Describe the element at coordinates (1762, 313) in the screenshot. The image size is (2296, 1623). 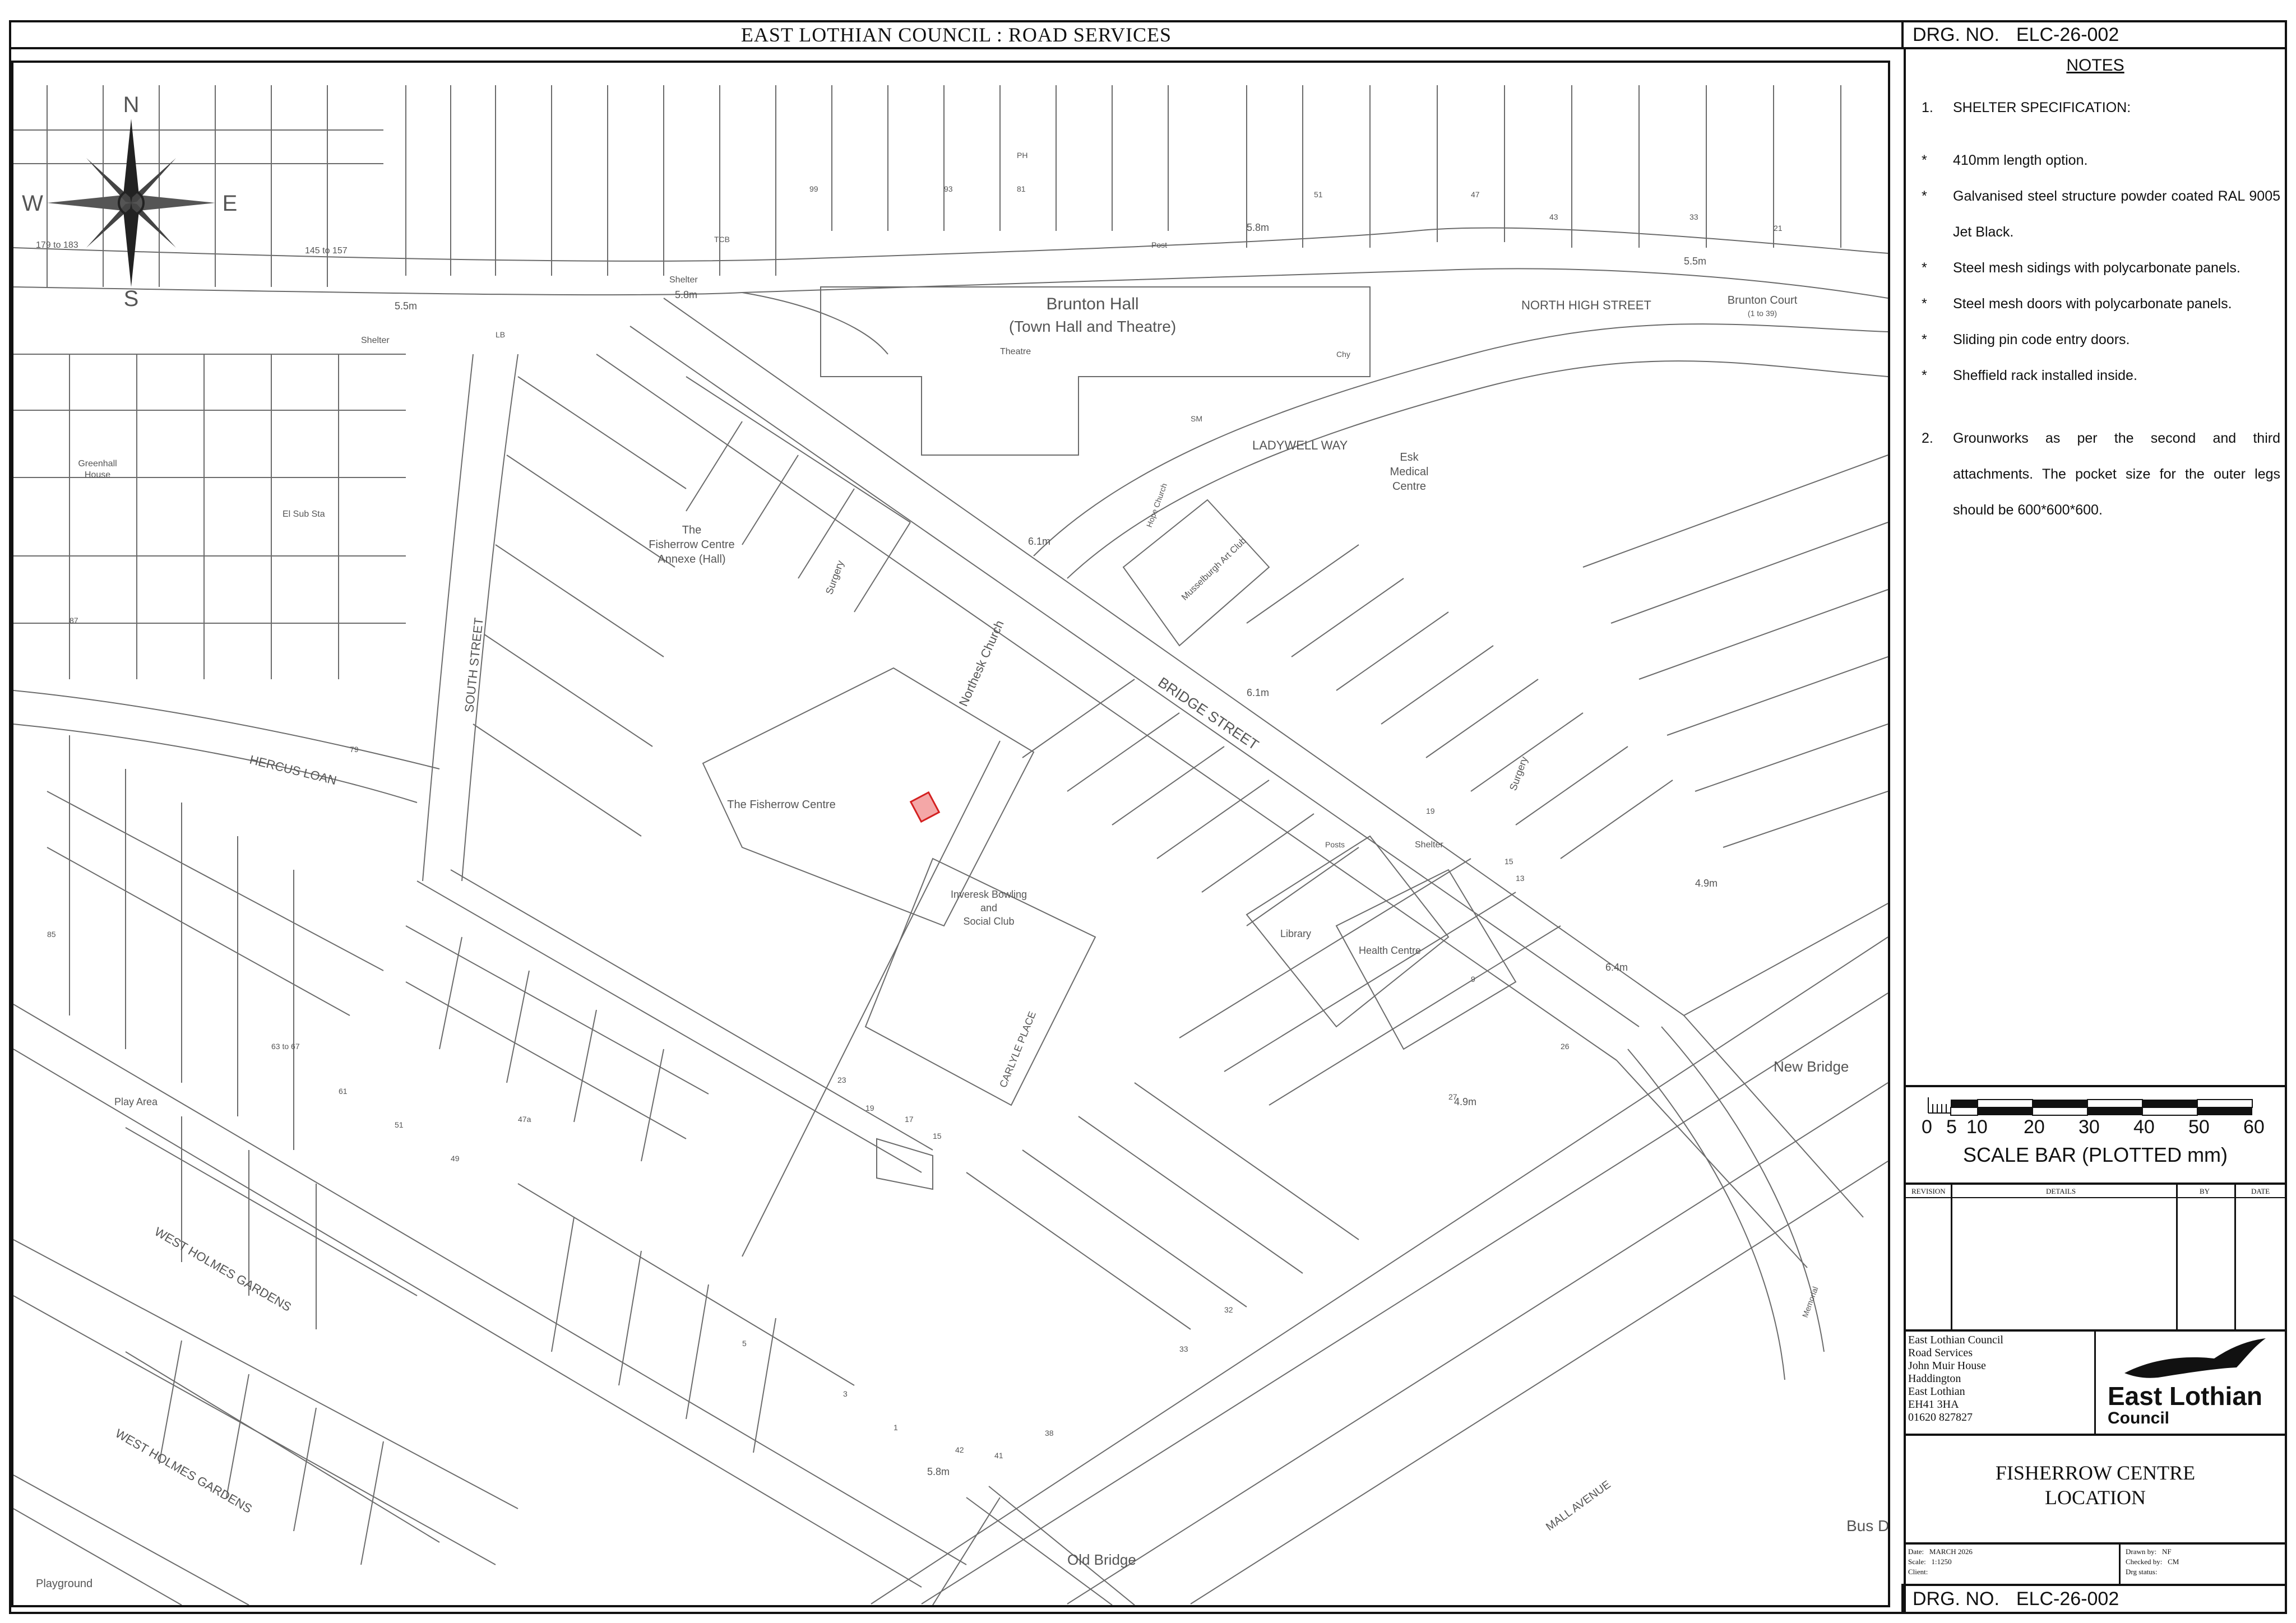
I see `label-brunton-court-sub: (1 to 39)` at that location.